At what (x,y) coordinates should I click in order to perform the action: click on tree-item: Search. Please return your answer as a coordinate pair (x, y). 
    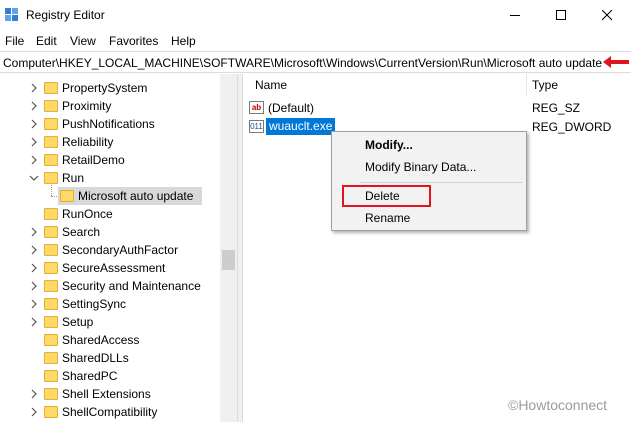
    Looking at the image, I should click on (110, 232).